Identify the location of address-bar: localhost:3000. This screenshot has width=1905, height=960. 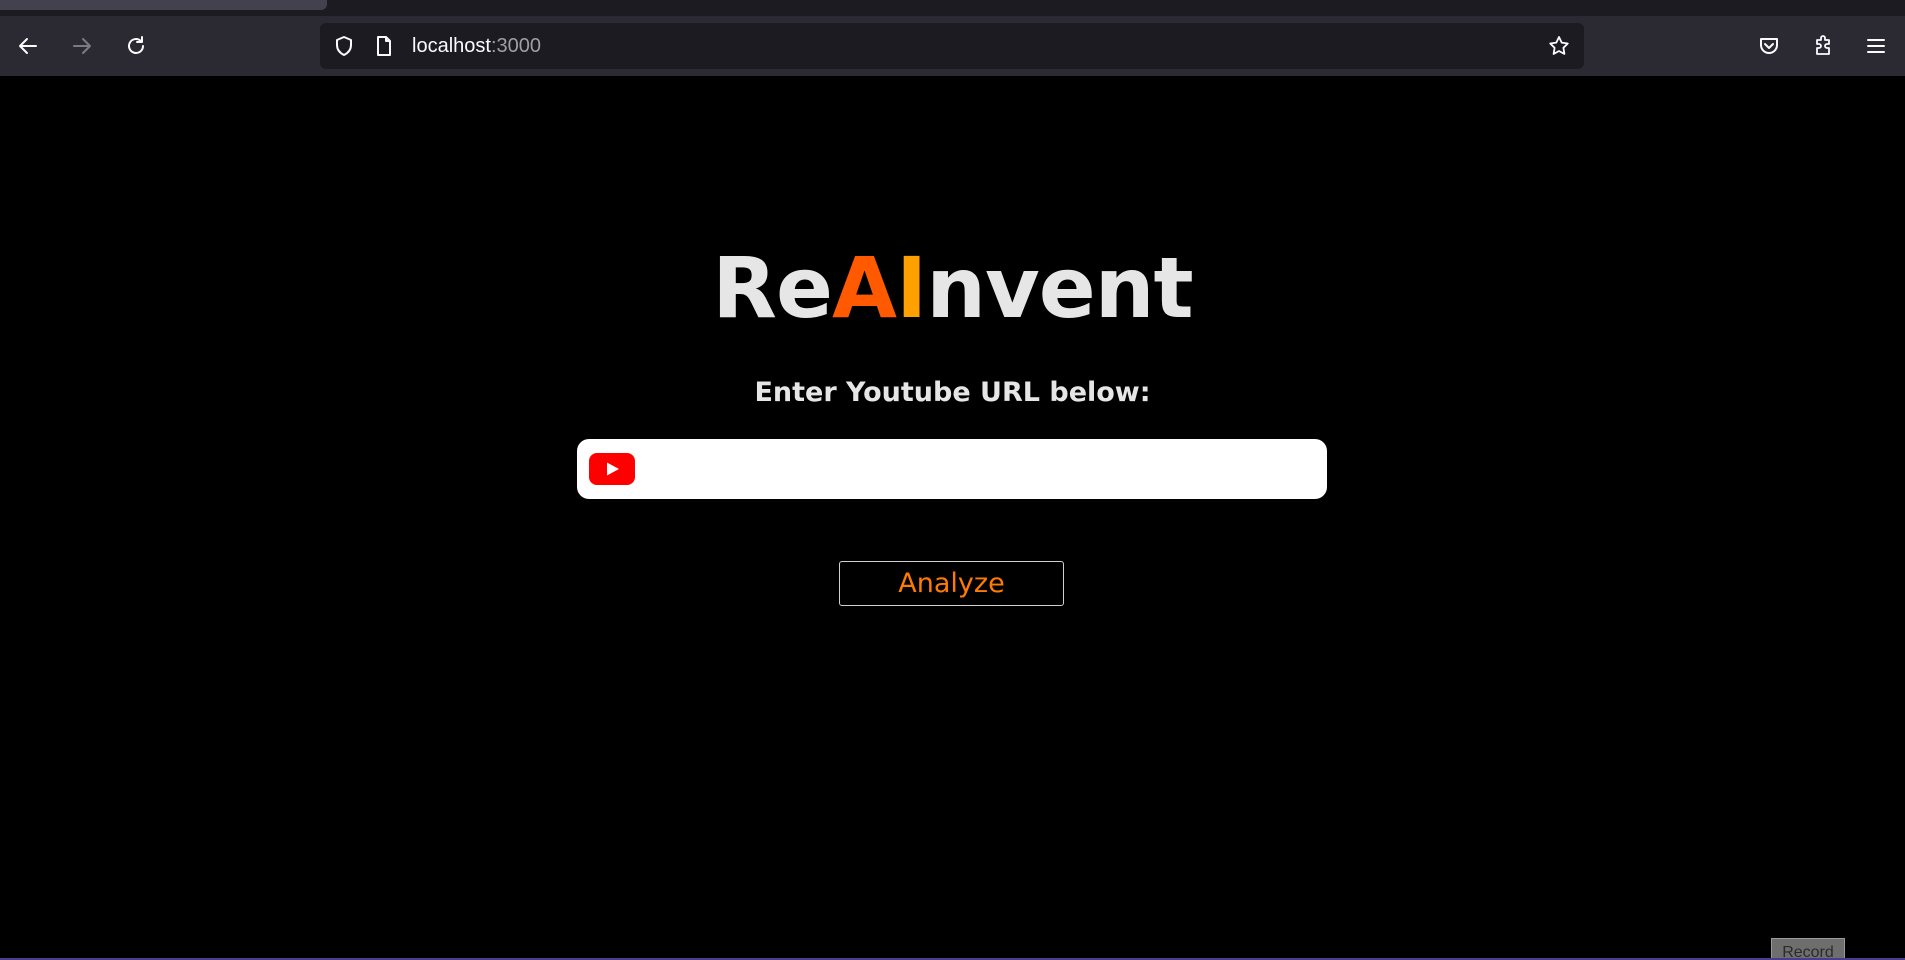
(952, 46).